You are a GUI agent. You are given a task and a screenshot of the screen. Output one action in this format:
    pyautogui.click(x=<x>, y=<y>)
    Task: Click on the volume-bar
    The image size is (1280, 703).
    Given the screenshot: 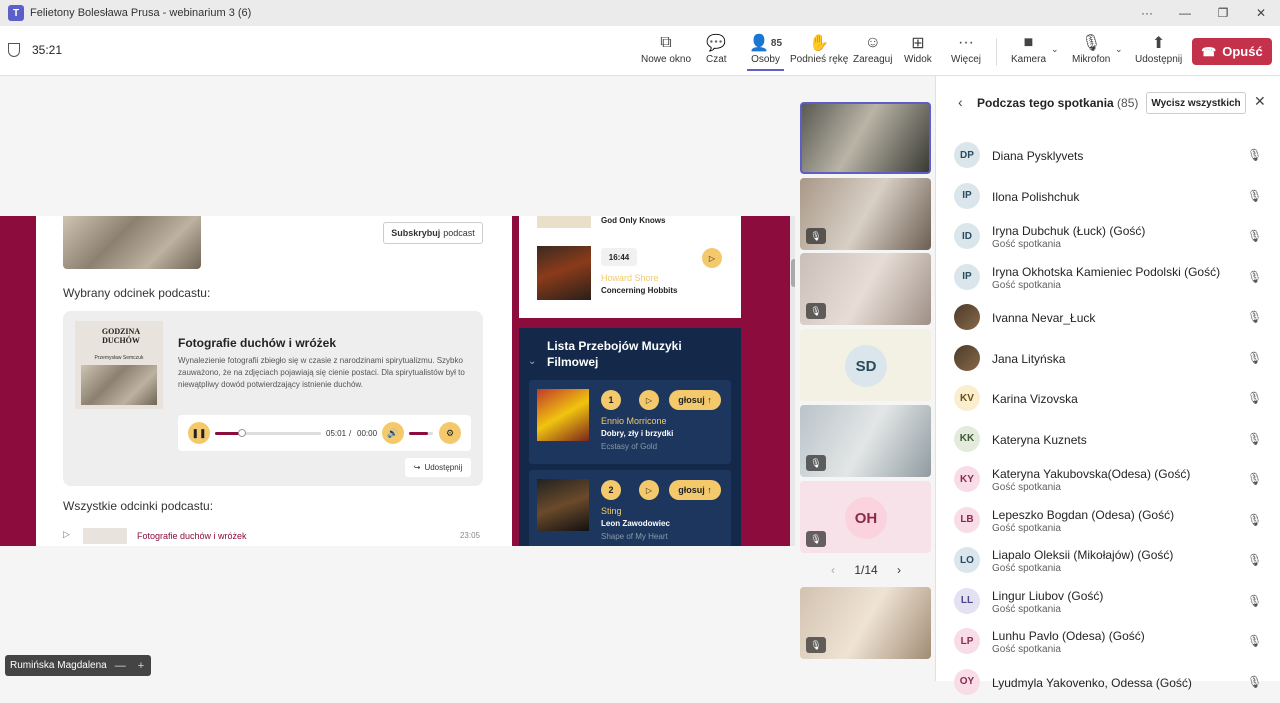 What is the action you would take?
    pyautogui.click(x=421, y=433)
    